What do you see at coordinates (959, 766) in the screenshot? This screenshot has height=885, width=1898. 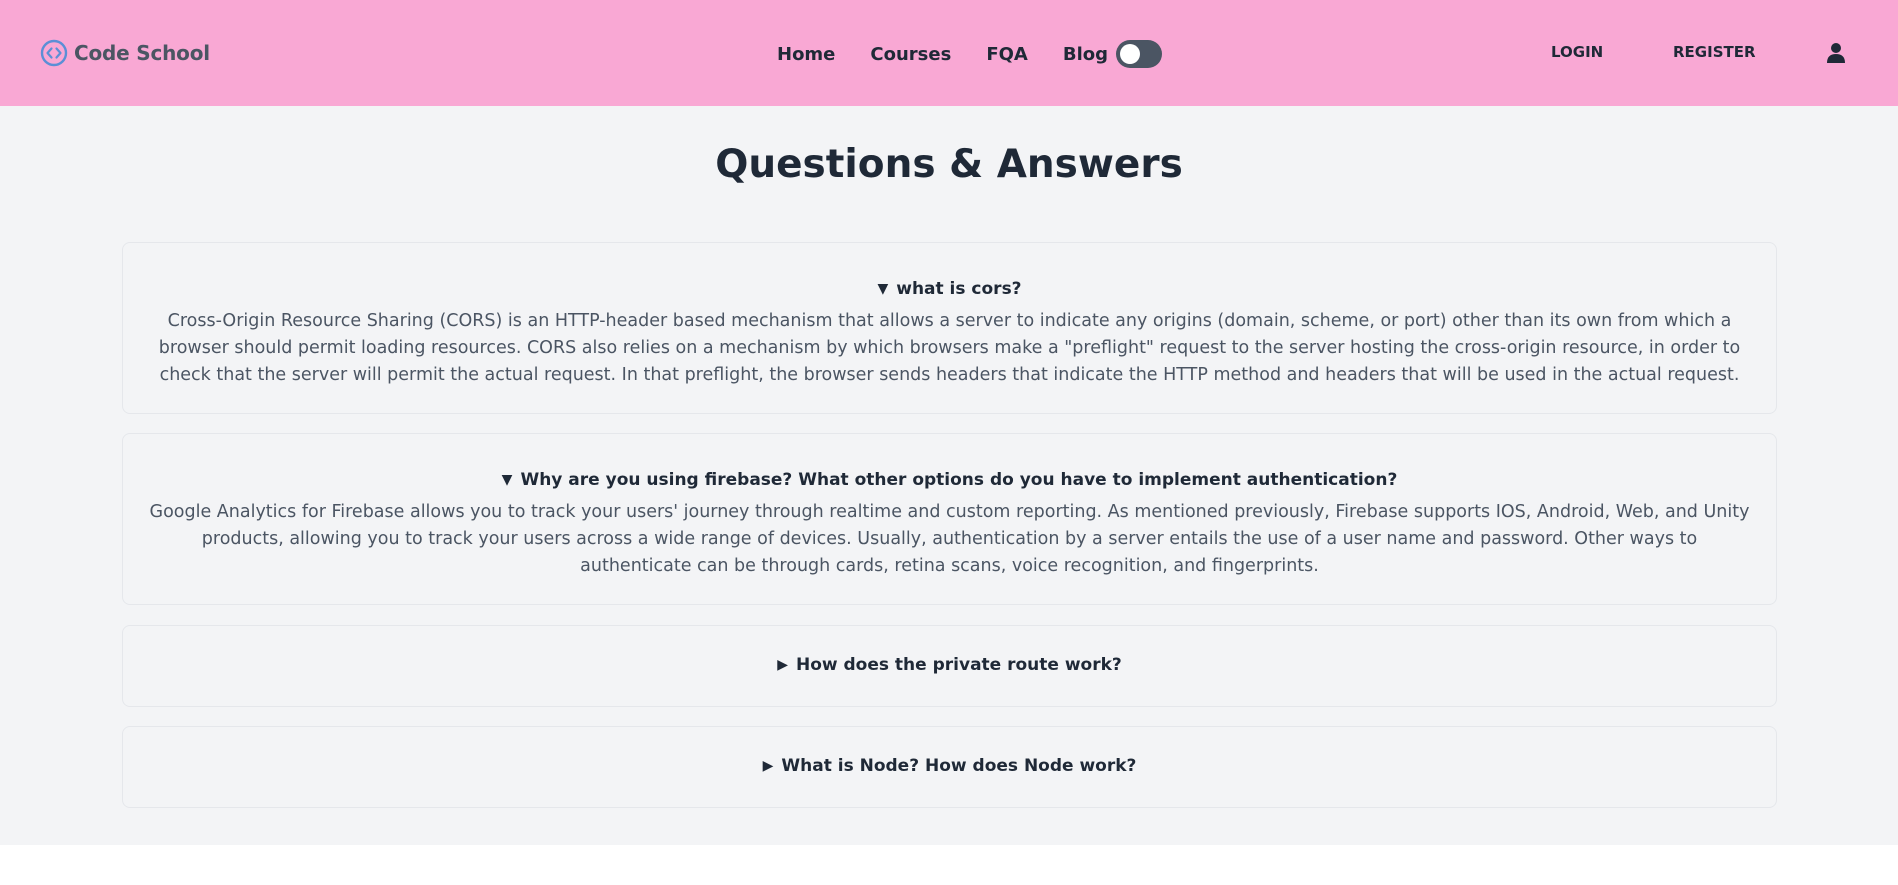 I see `faq-question-text: What is Node? How does Node work?` at bounding box center [959, 766].